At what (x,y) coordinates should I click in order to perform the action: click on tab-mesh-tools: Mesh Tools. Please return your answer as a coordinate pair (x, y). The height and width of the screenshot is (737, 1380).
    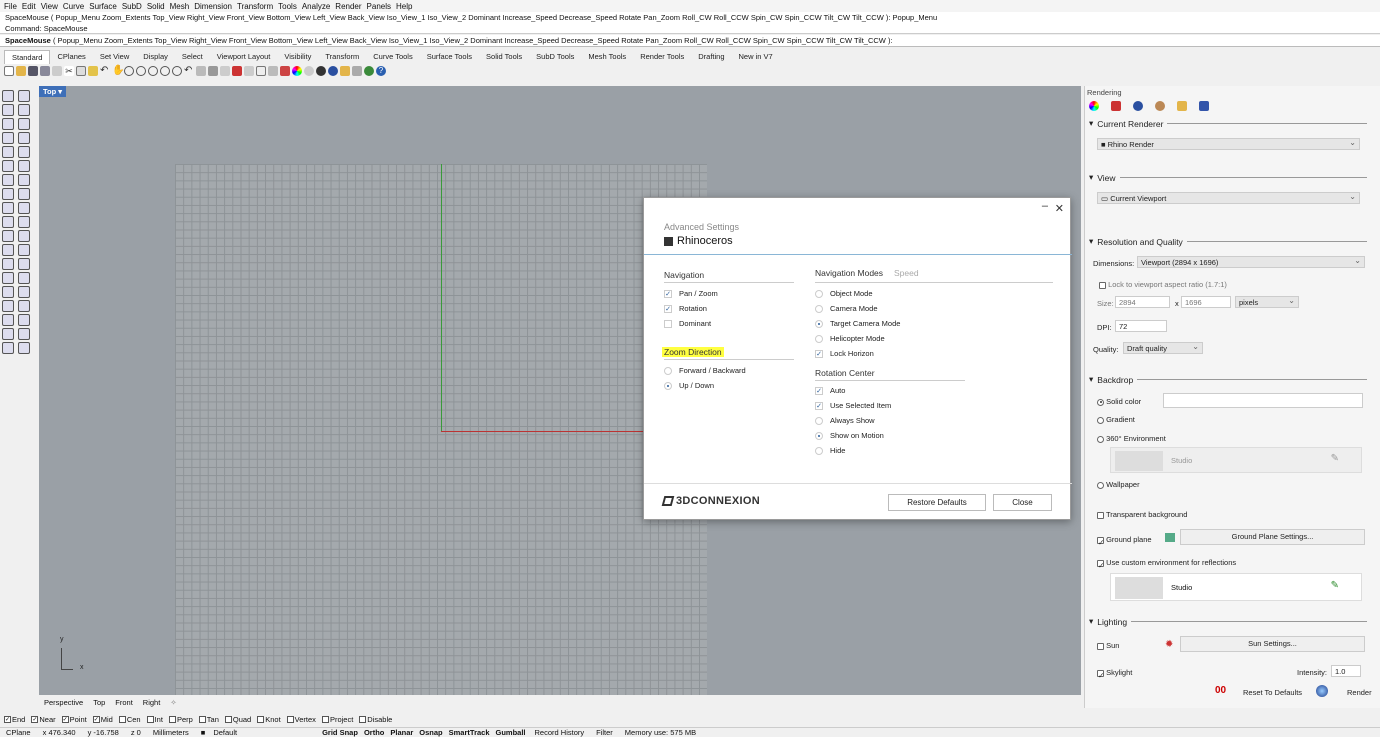
    Looking at the image, I should click on (607, 56).